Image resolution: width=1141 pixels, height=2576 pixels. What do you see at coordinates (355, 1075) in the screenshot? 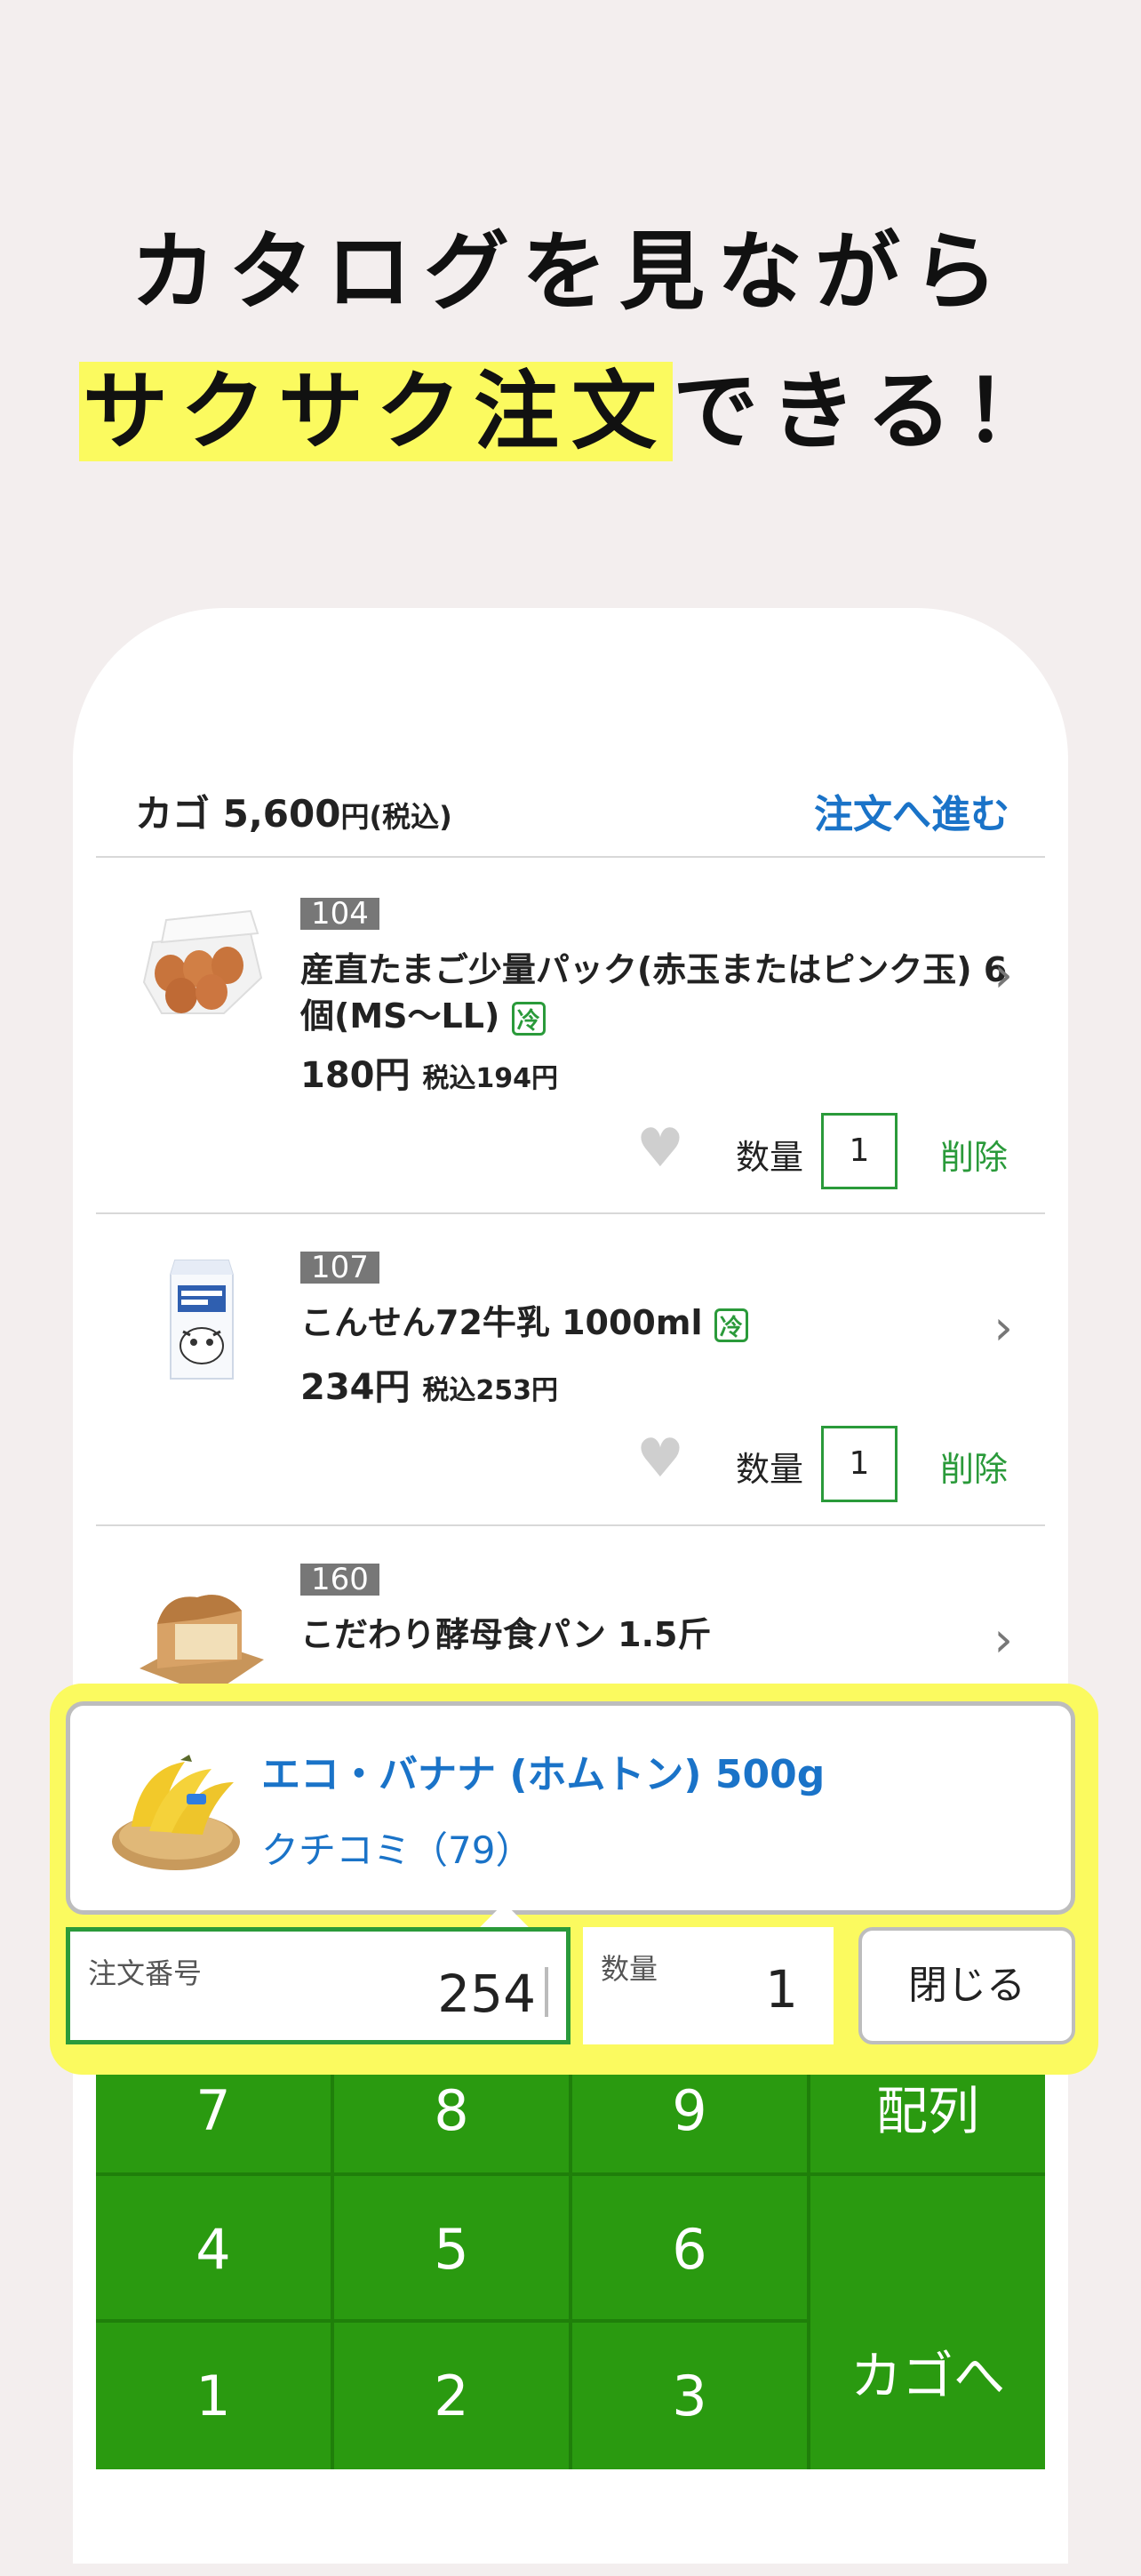
I see `item-price-value: 180円` at bounding box center [355, 1075].